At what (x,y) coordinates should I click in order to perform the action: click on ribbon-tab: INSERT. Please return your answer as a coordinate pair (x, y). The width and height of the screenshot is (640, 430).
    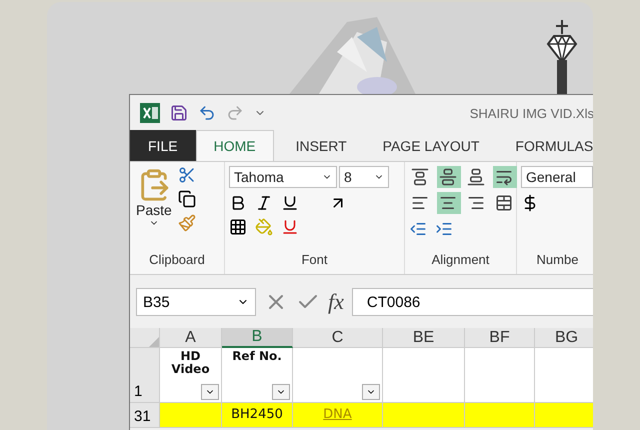
    Looking at the image, I should click on (321, 145).